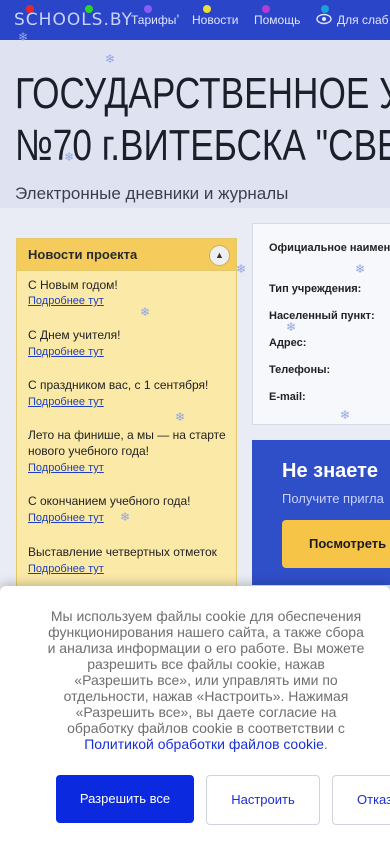  Describe the element at coordinates (300, 370) in the screenshot. I see `info-phones-label: Телефоны:` at that location.